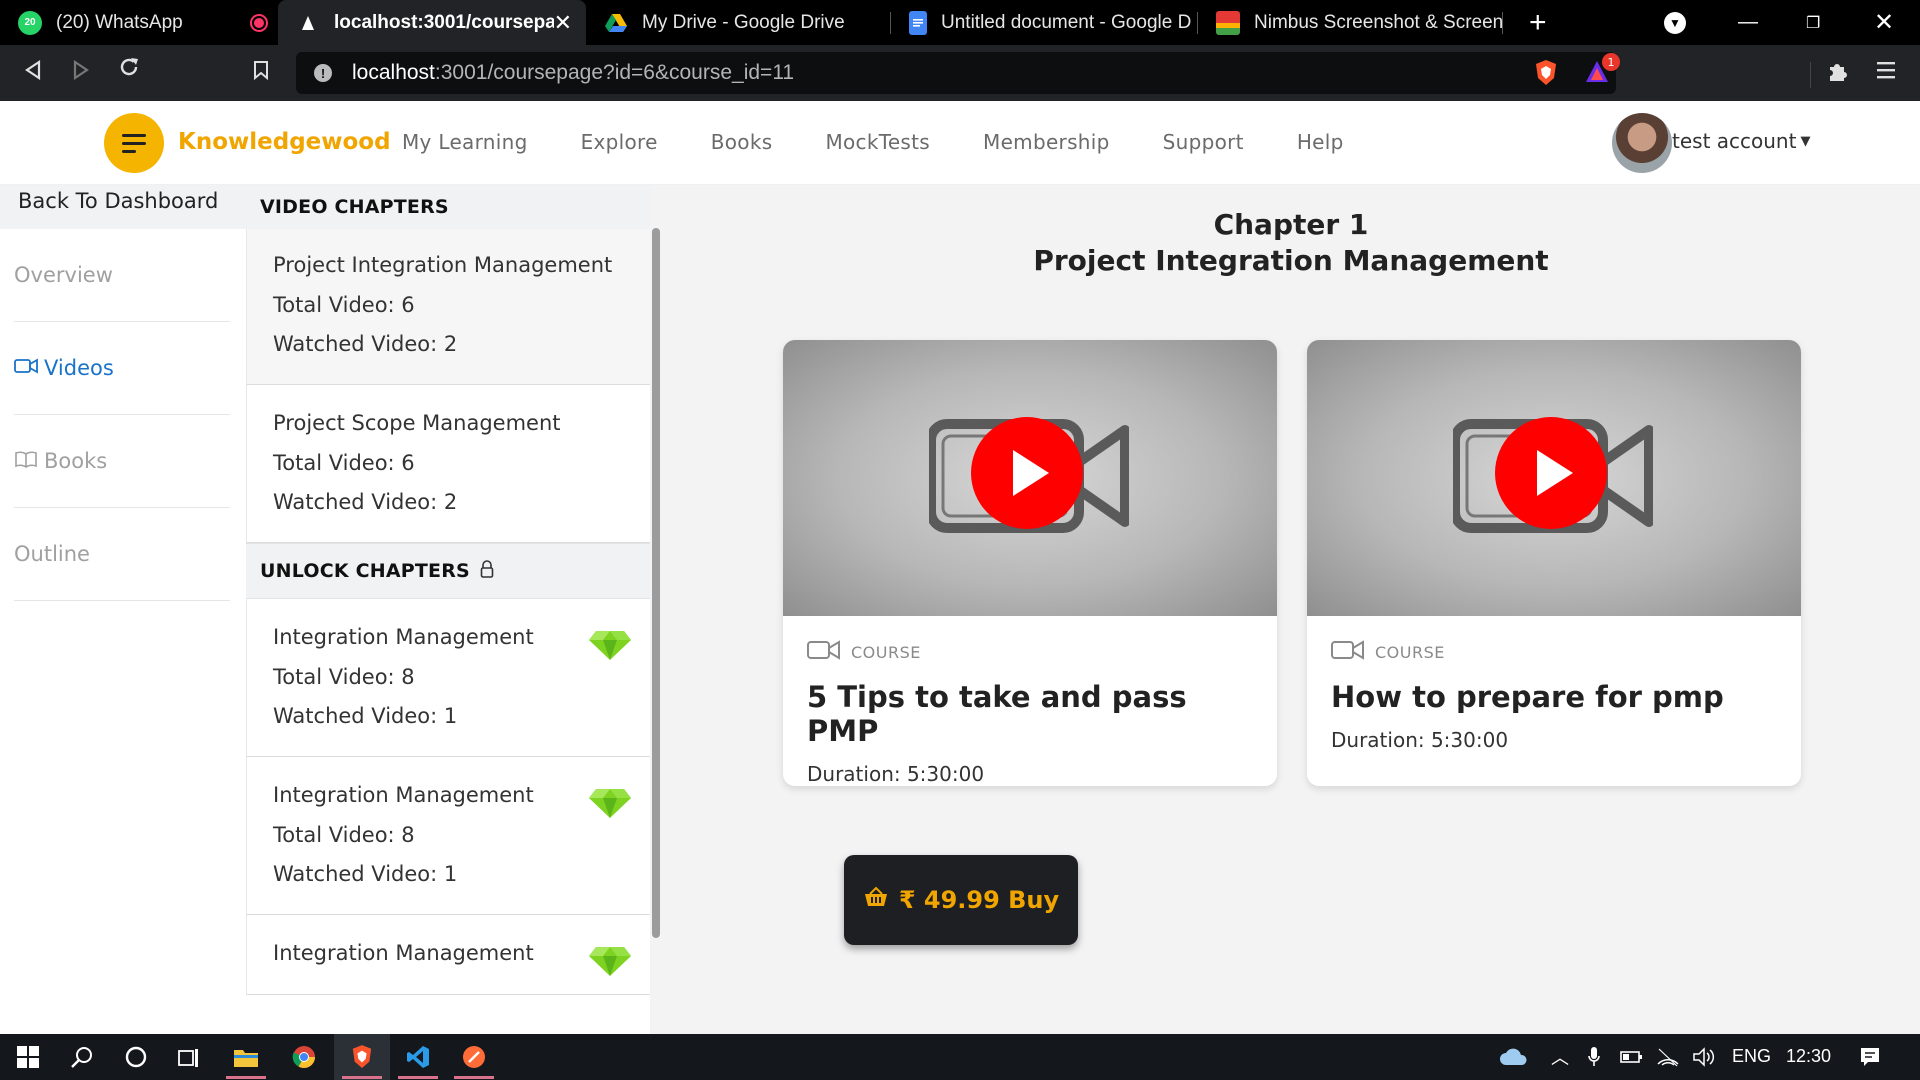  I want to click on new-tab-button: +, so click(1538, 23).